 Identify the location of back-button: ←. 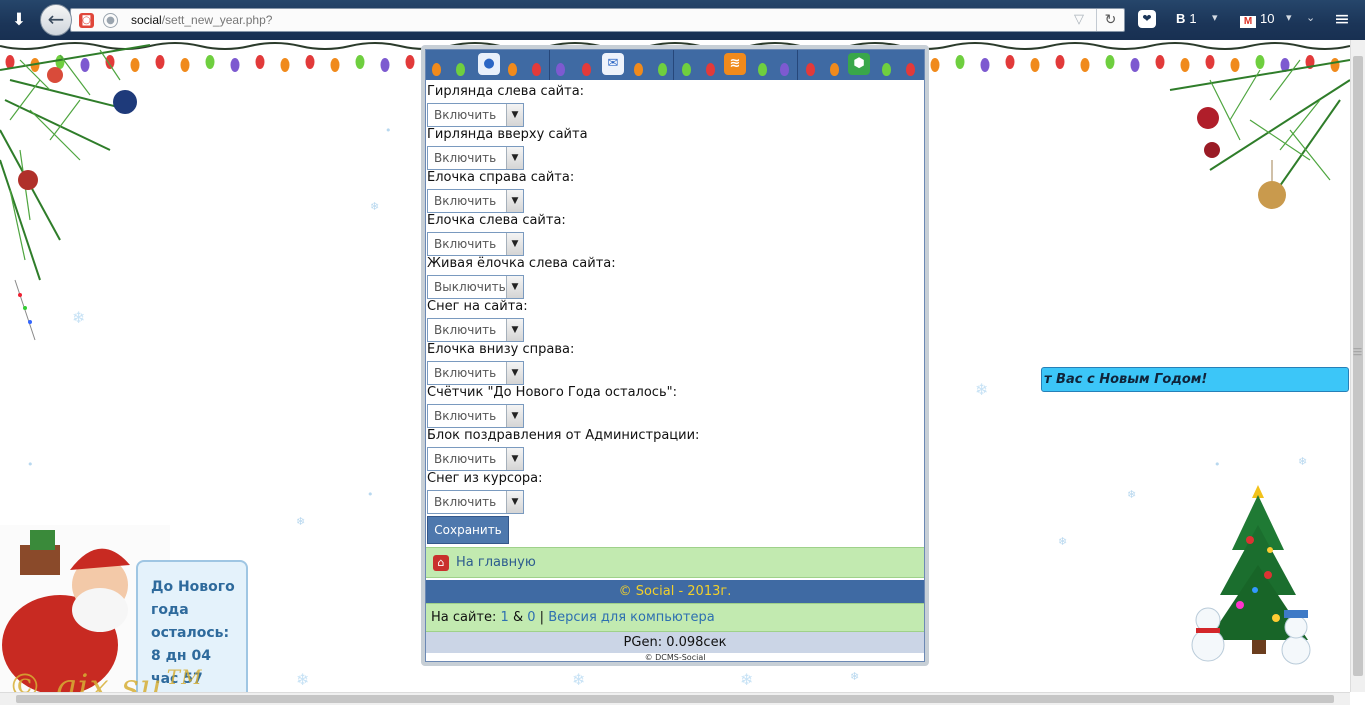
(56, 20).